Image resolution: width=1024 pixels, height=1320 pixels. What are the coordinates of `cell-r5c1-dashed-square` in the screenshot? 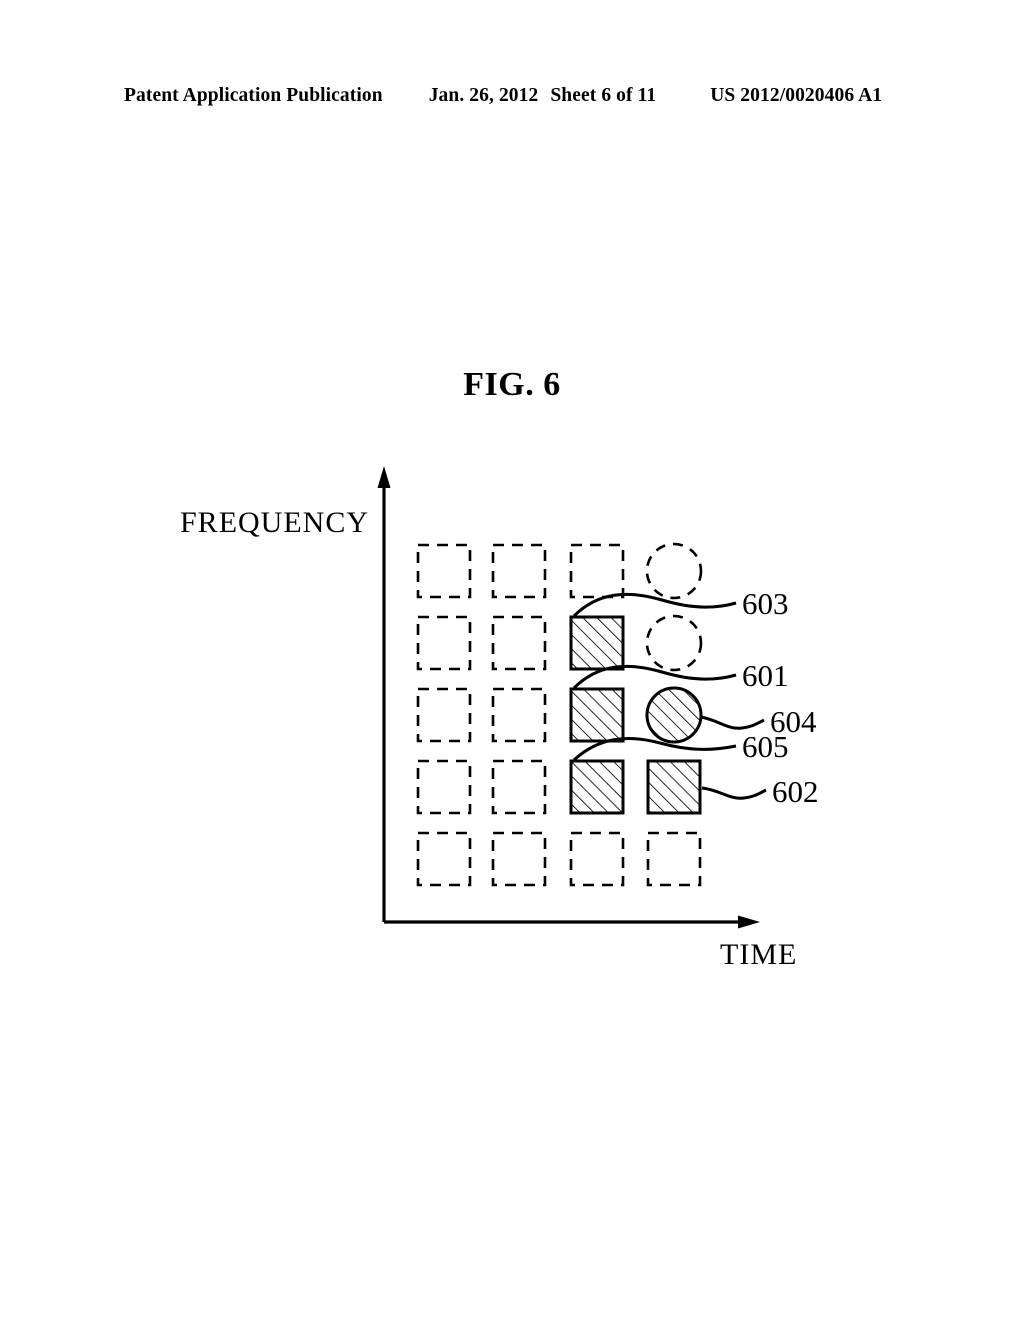 It's located at (444, 859).